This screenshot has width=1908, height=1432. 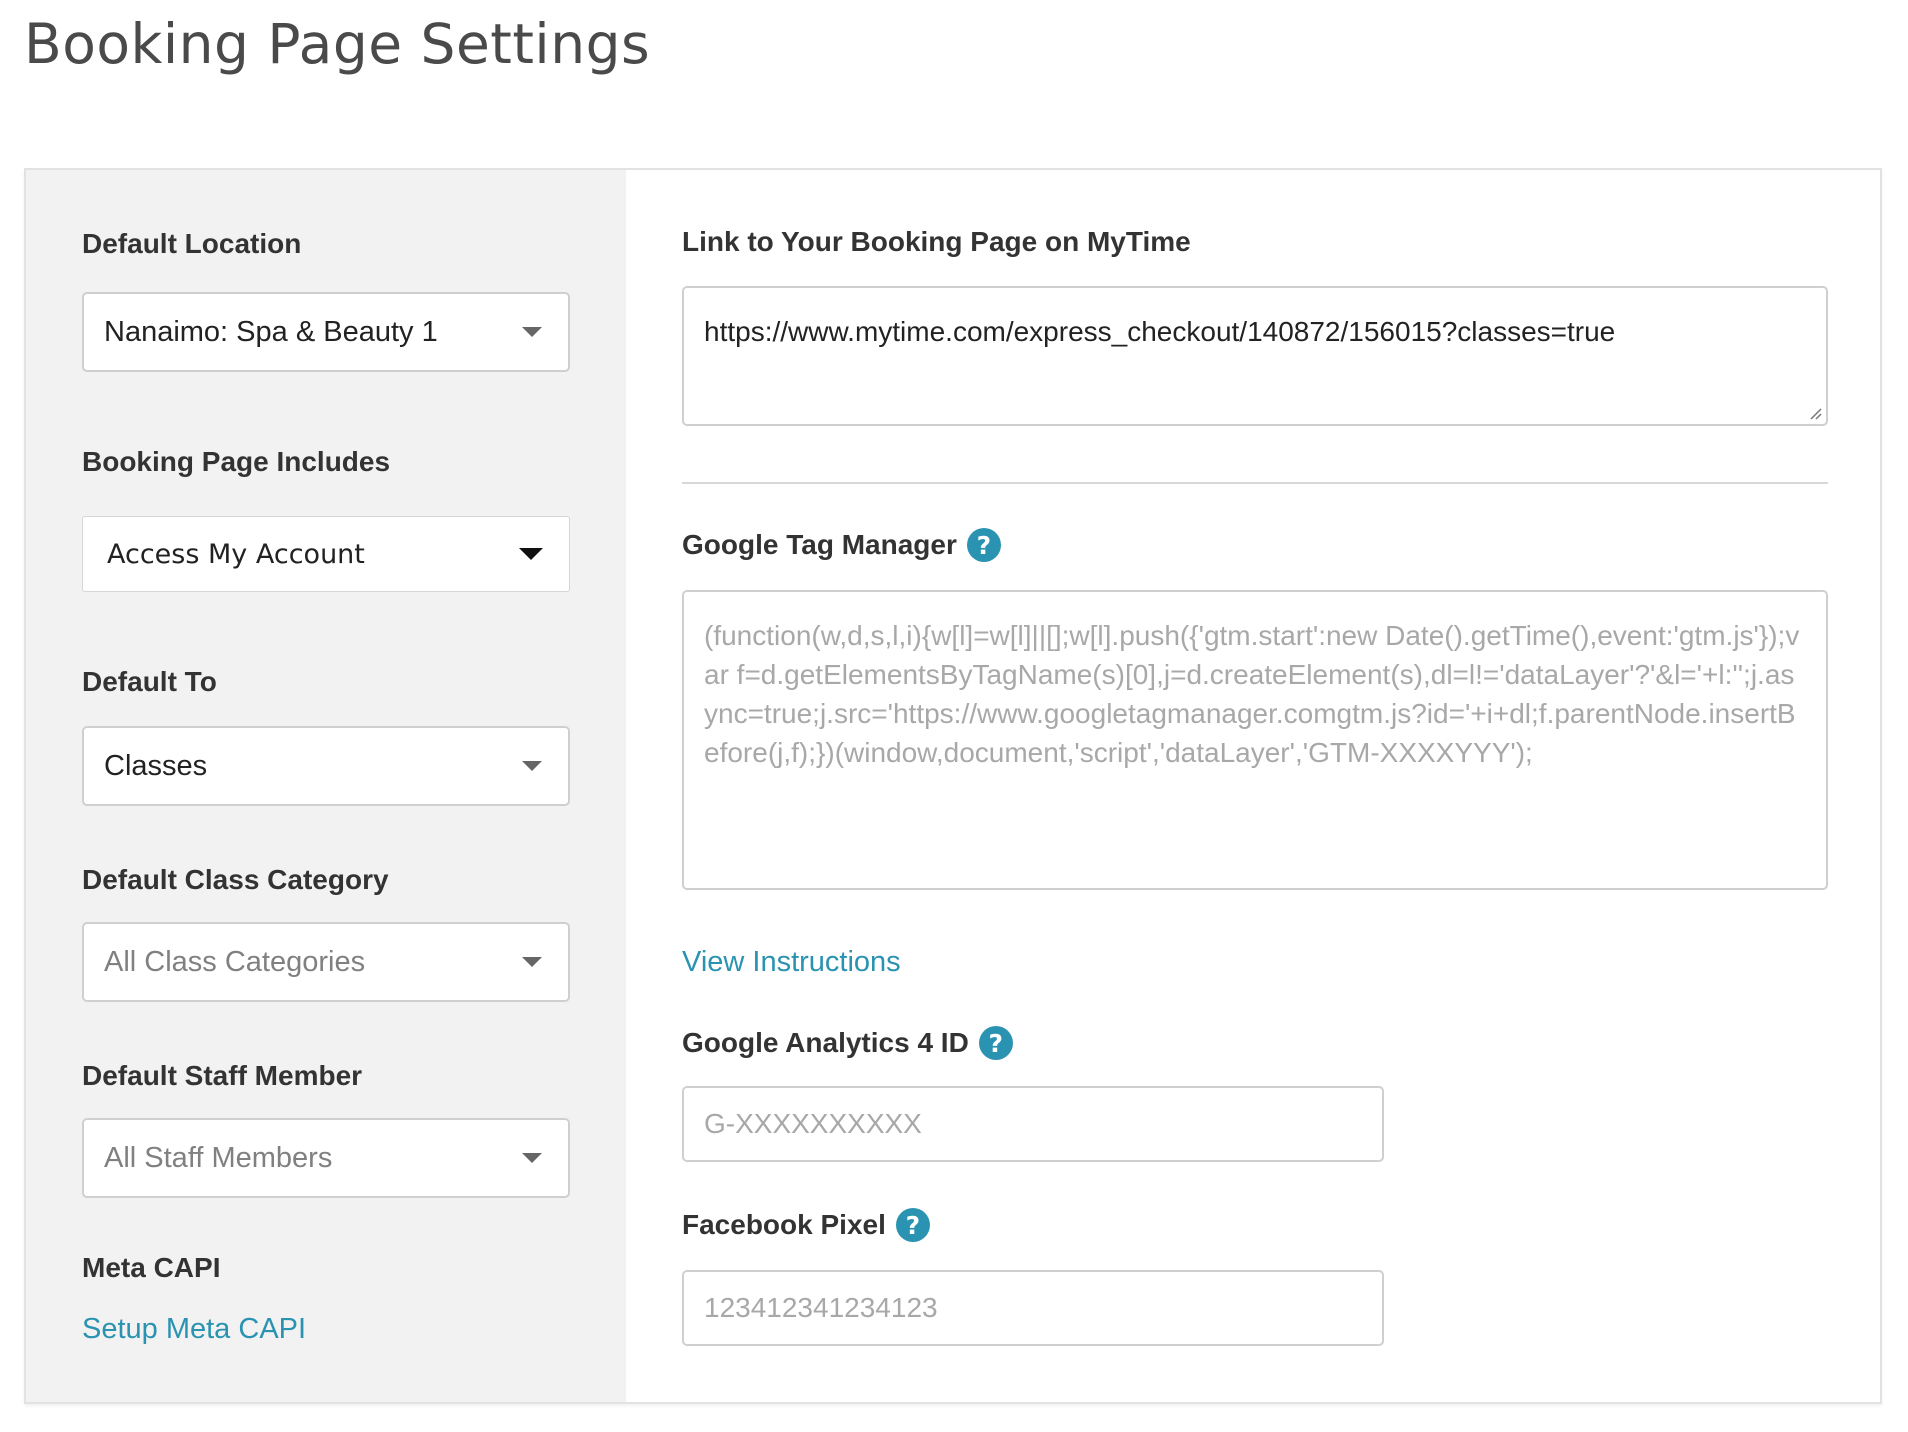 I want to click on facebook-pixel-label: Facebook Pixel ?, so click(x=806, y=1225).